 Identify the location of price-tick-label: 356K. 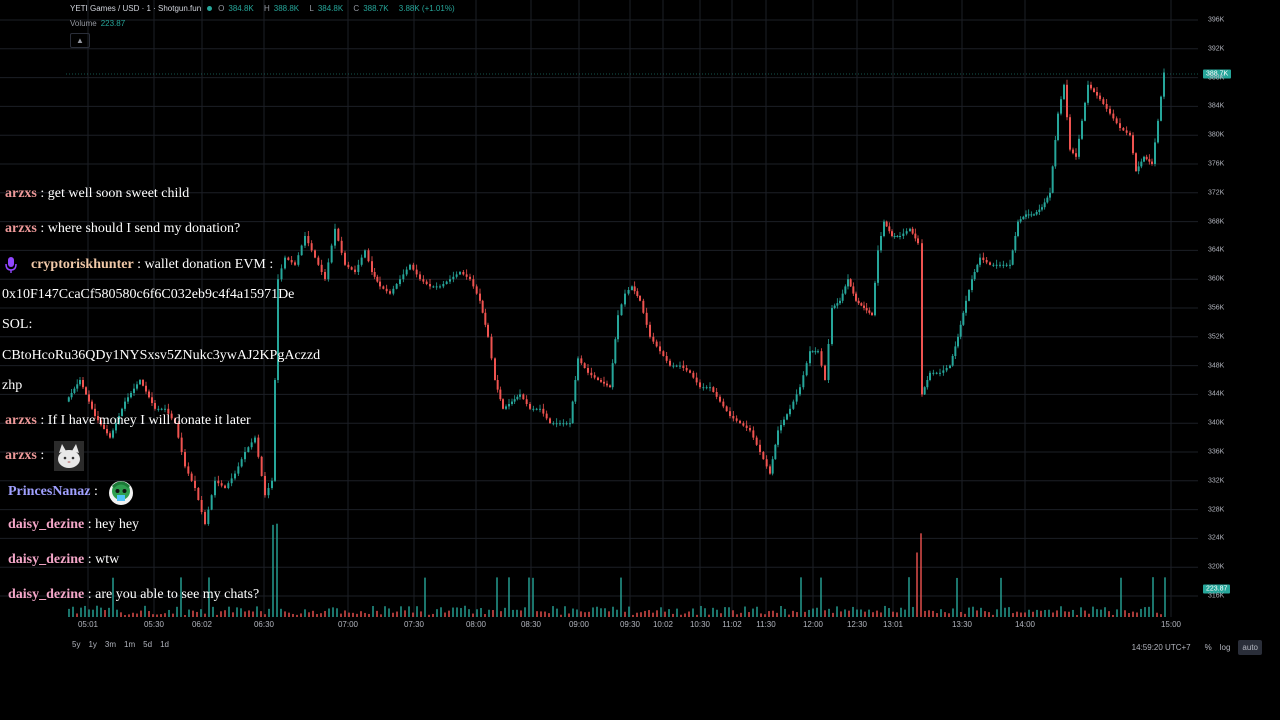
(1216, 308).